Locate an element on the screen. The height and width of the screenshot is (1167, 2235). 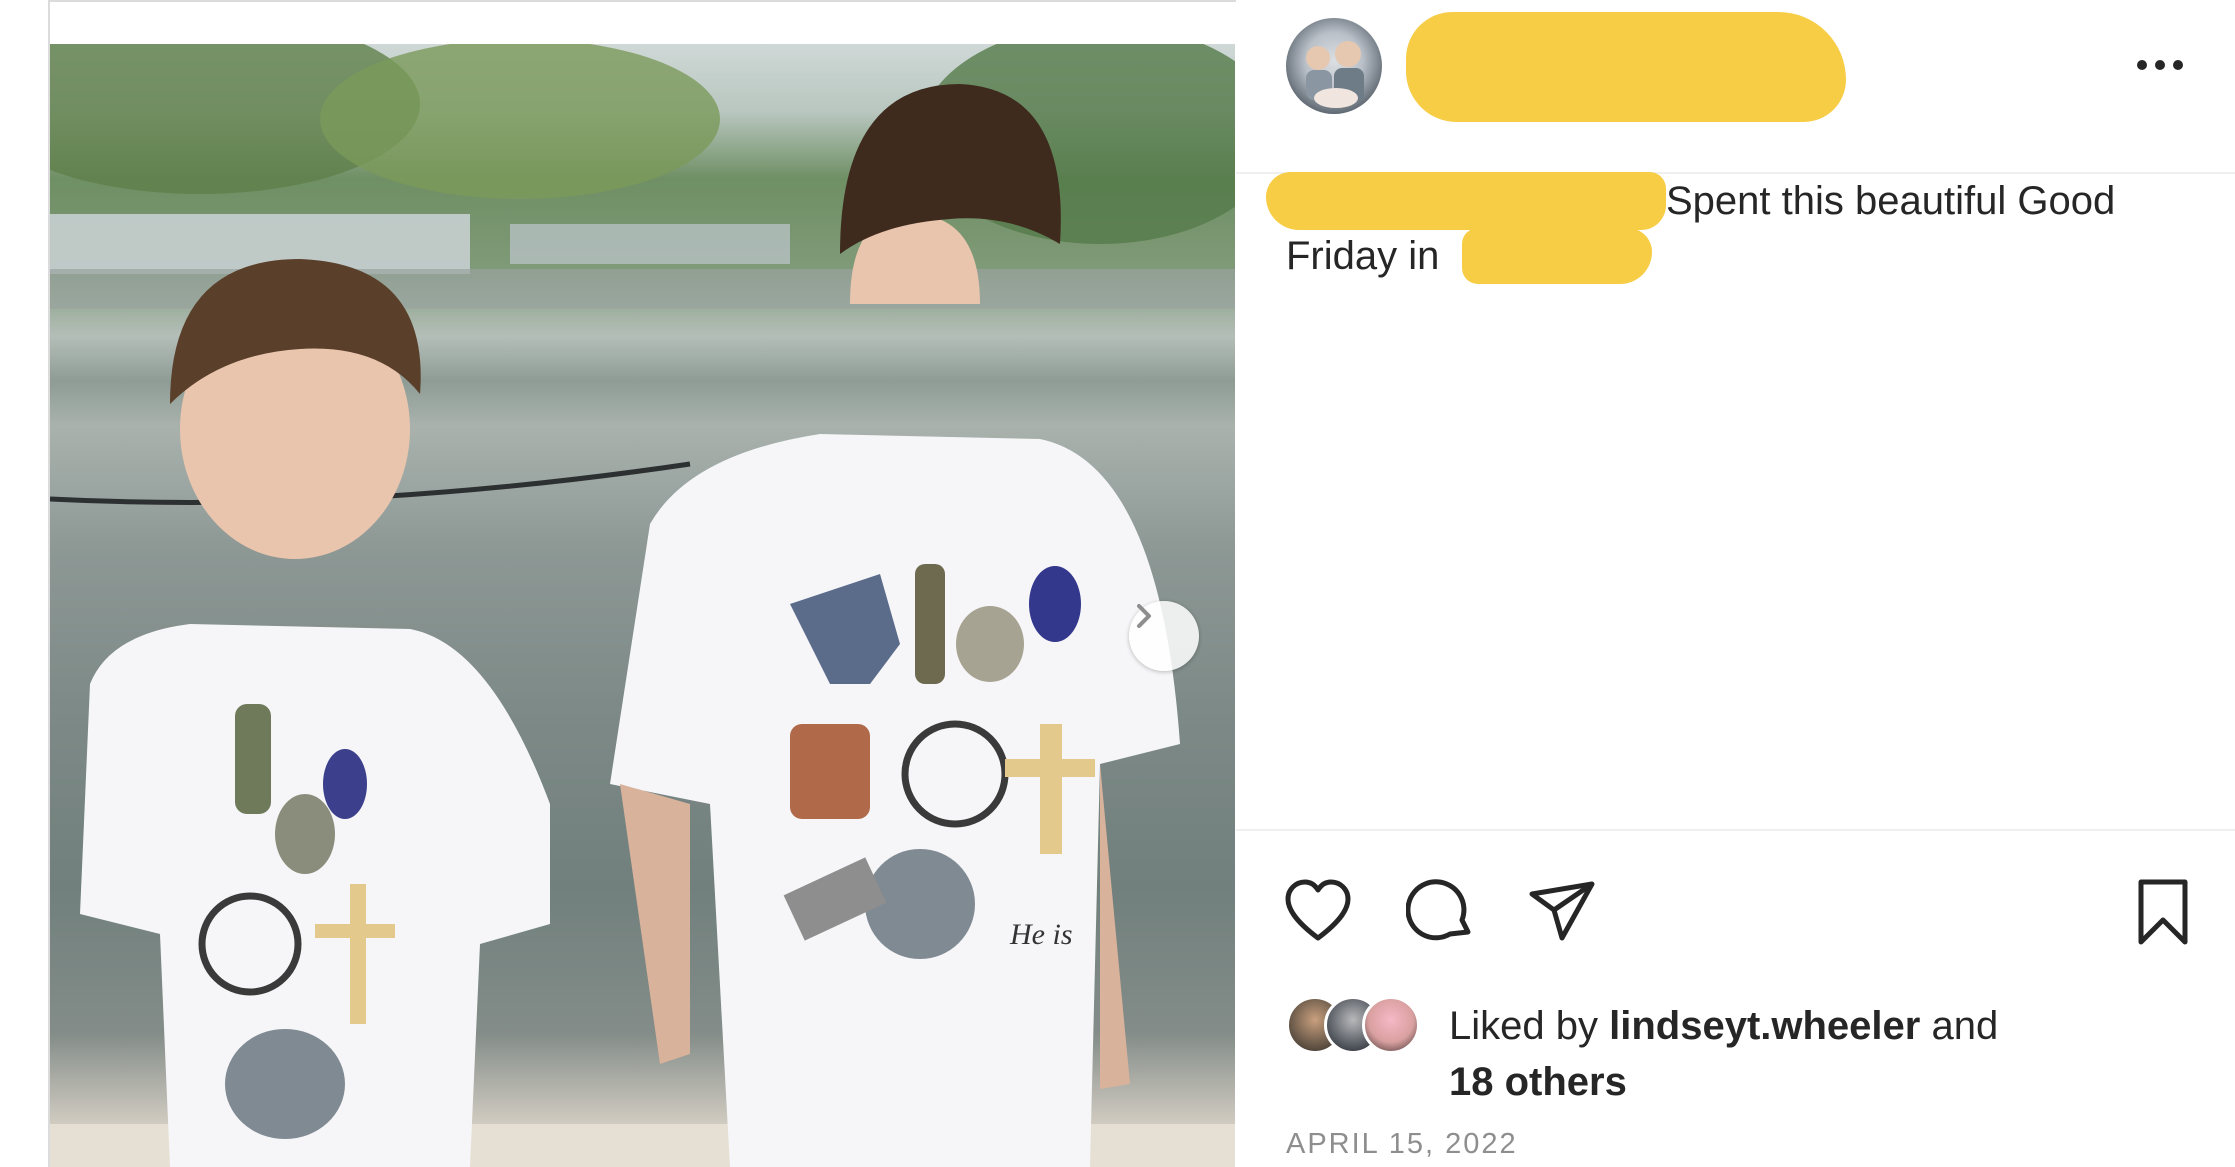
redacted-location is located at coordinates (1557, 256).